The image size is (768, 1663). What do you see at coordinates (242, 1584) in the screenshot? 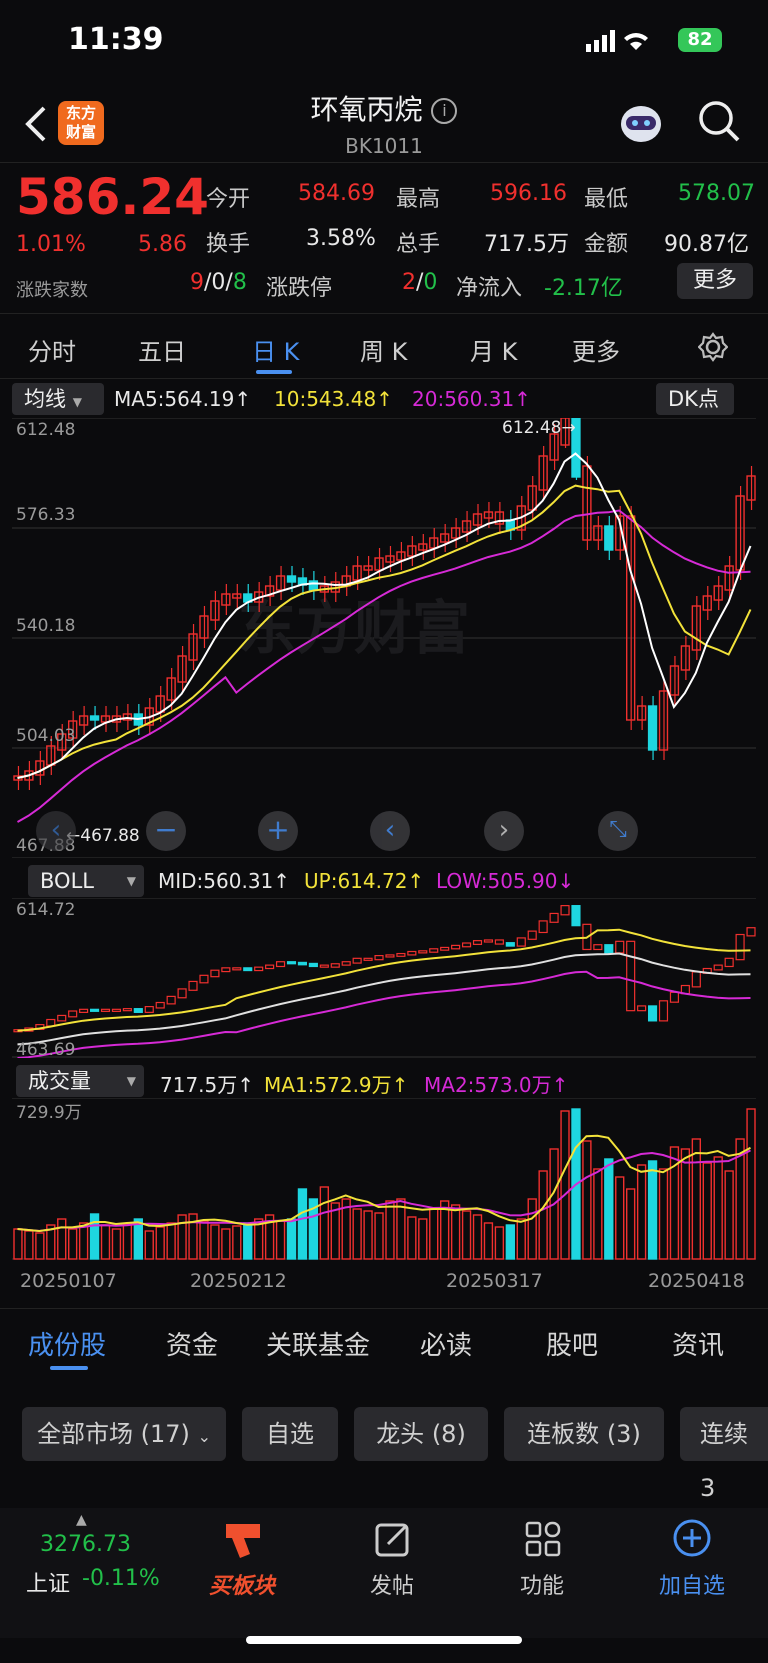
I see `buy-sector-button: 买板块` at bounding box center [242, 1584].